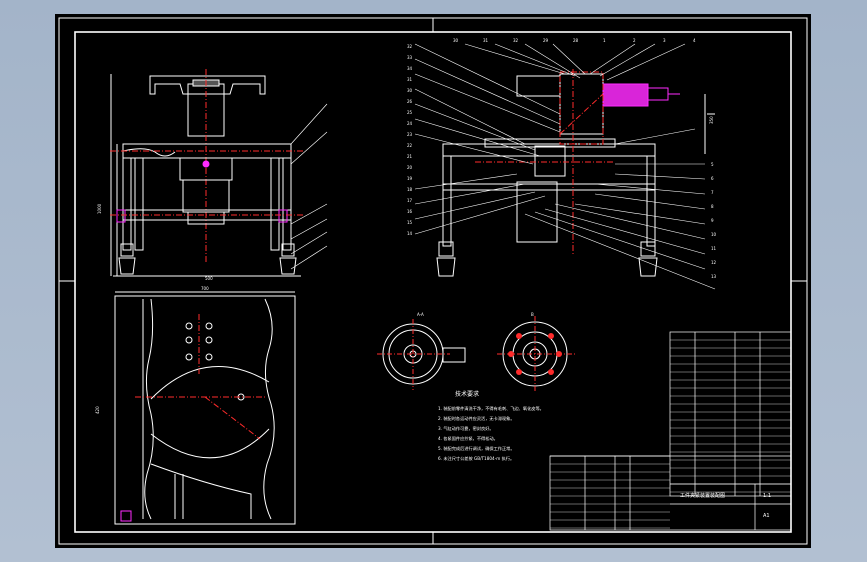 The height and width of the screenshot is (562, 867). I want to click on leader-left-label-1: 33, so click(410, 57).